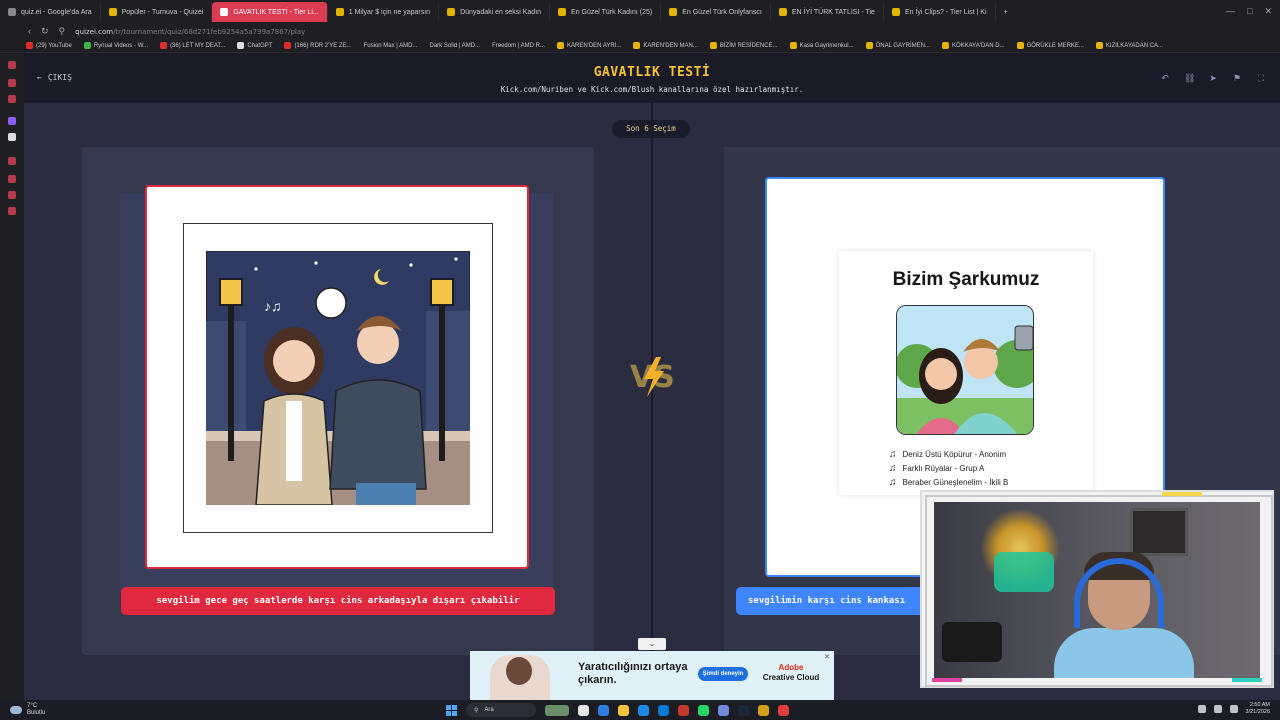 Image resolution: width=1280 pixels, height=720 pixels. What do you see at coordinates (1006, 12) in the screenshot?
I see `new-tab-button: +` at bounding box center [1006, 12].